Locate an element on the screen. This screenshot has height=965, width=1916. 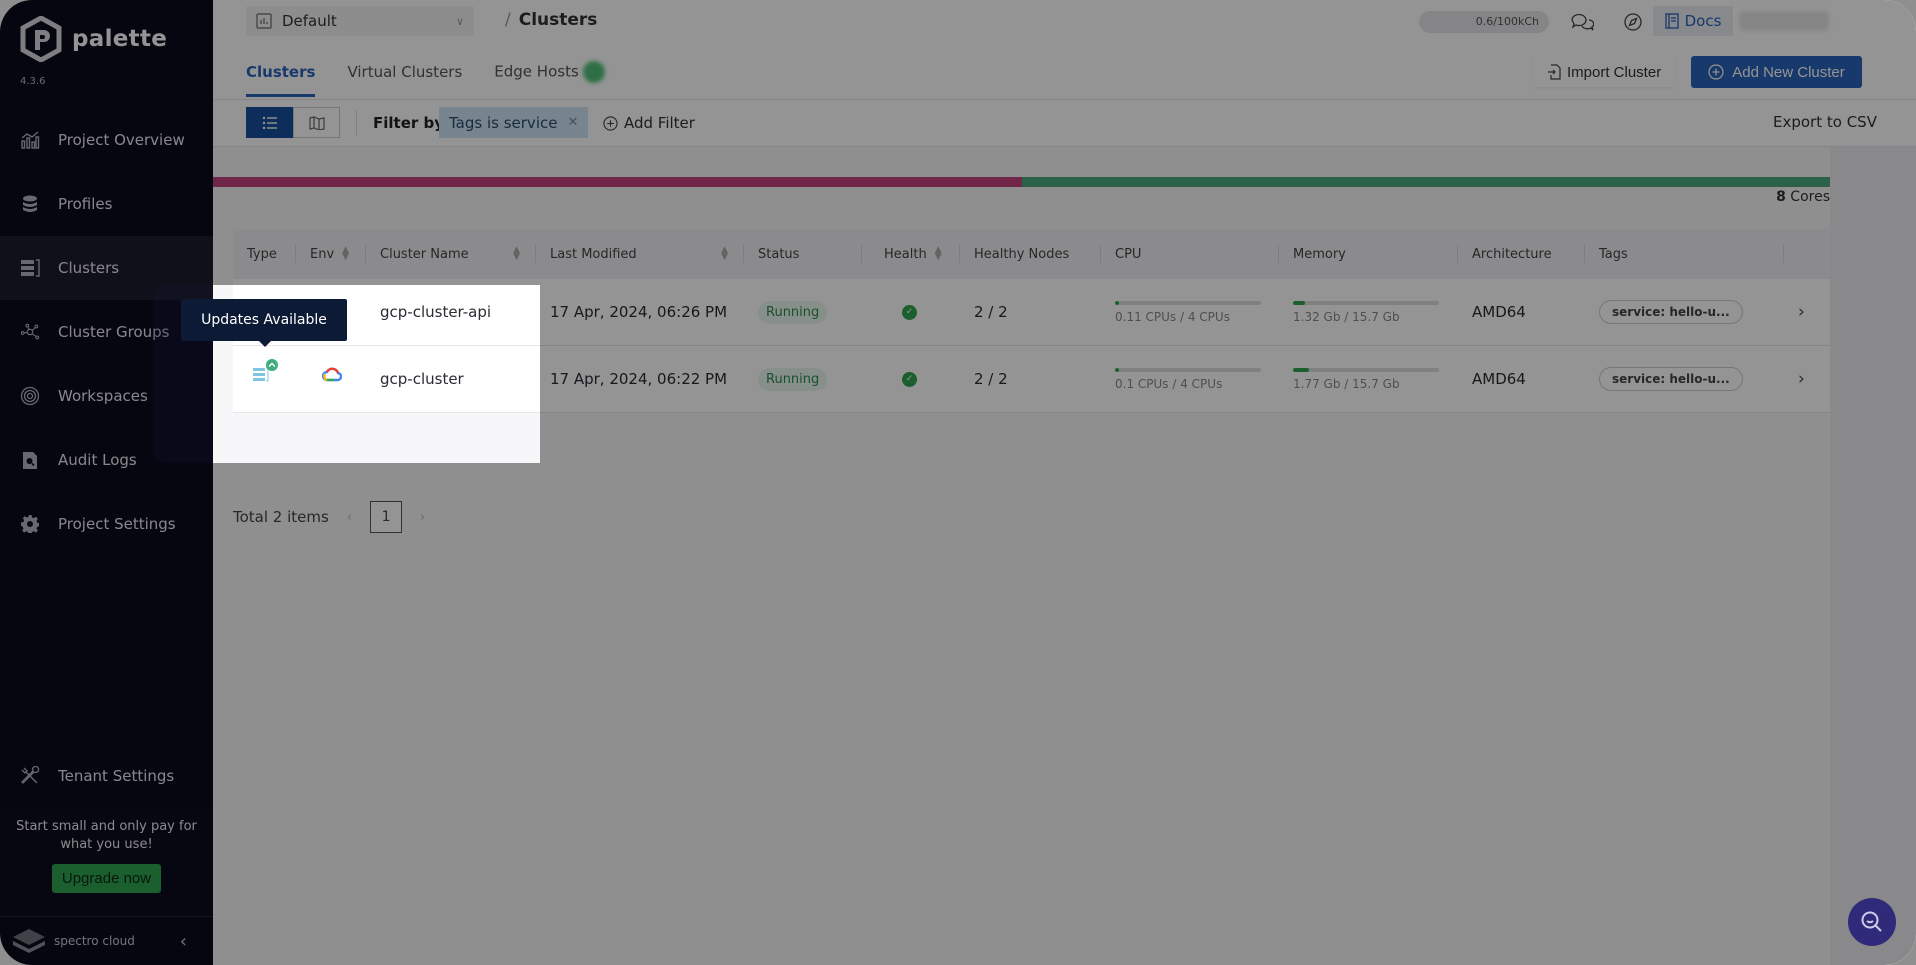
sidebar-item-clusters: Clusters is located at coordinates (106, 268).